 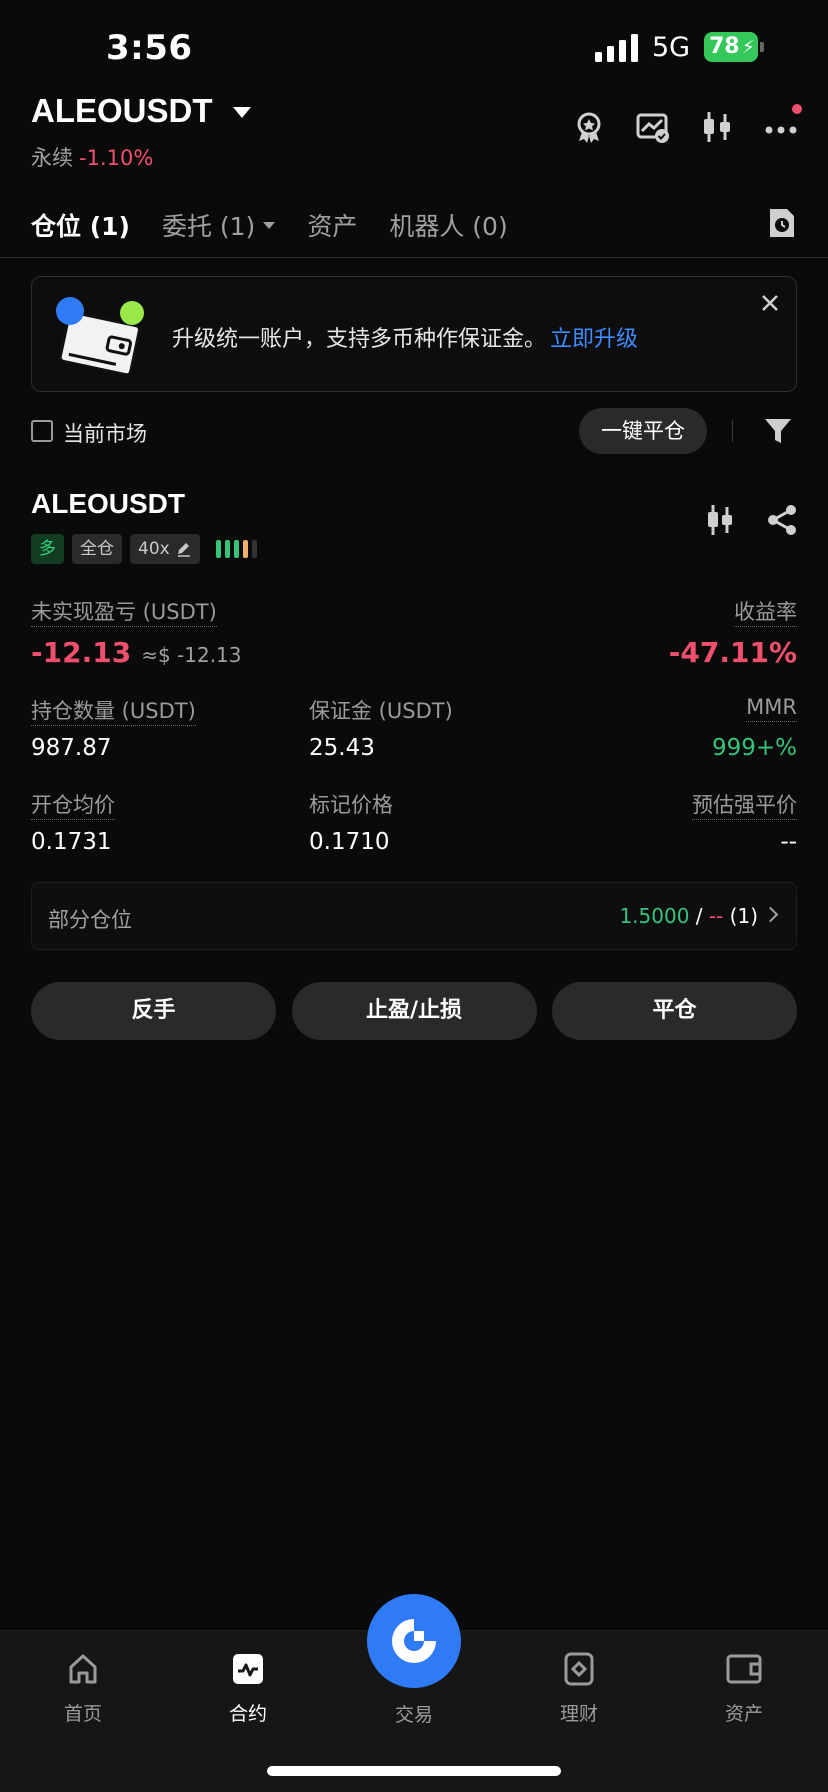 What do you see at coordinates (71, 748) in the screenshot?
I see `size-value: 987.87` at bounding box center [71, 748].